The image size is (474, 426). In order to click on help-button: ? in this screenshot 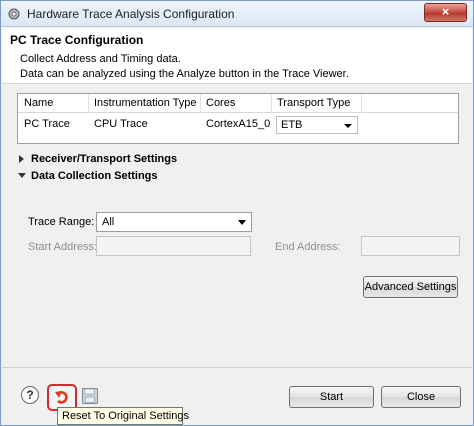, I will do `click(30, 395)`.